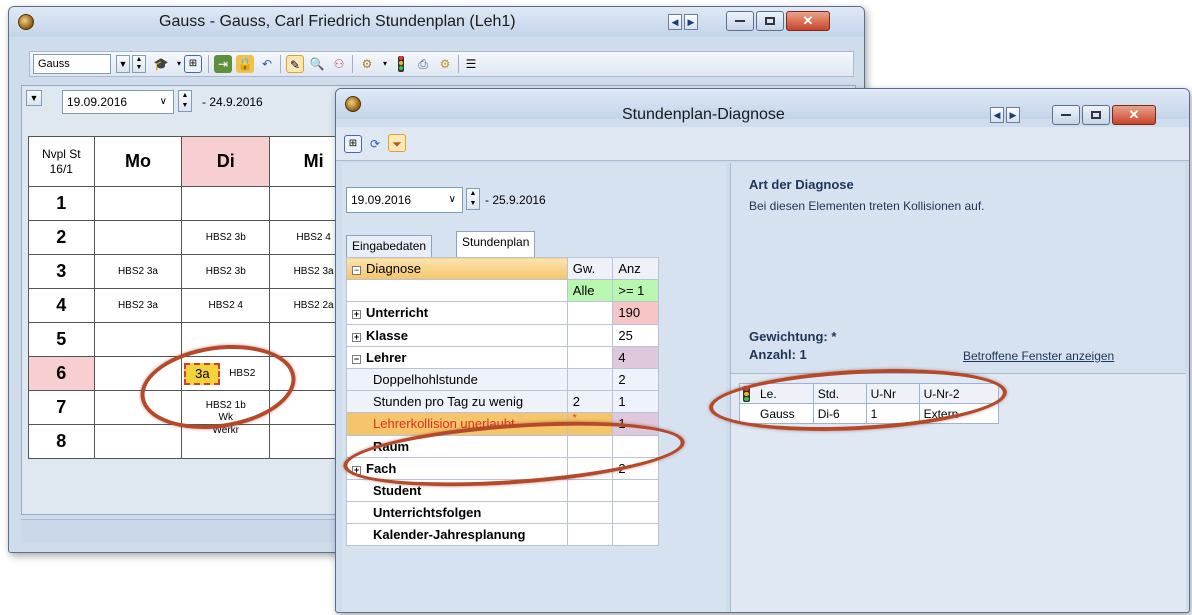 Image resolution: width=1192 pixels, height=615 pixels. I want to click on collision-cell-le: Gauss, so click(776, 413).